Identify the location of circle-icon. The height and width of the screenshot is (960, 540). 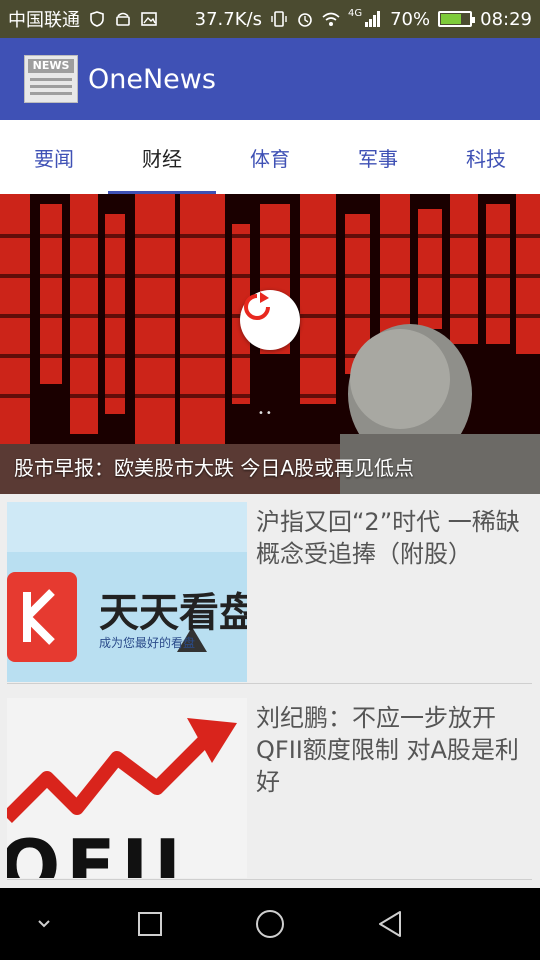
(270, 924).